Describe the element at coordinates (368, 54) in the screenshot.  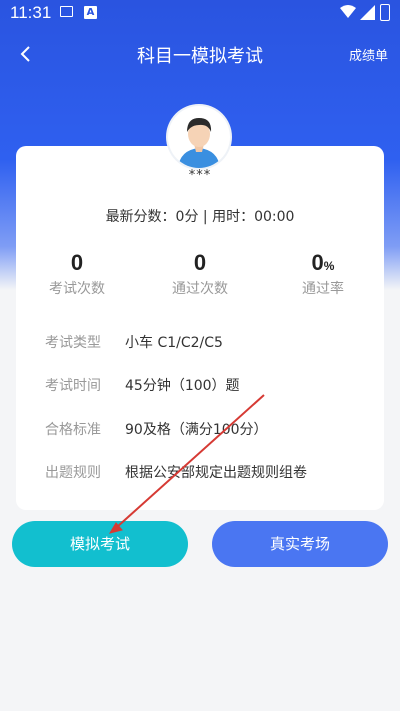
I see `score-report-link: 成绩单` at that location.